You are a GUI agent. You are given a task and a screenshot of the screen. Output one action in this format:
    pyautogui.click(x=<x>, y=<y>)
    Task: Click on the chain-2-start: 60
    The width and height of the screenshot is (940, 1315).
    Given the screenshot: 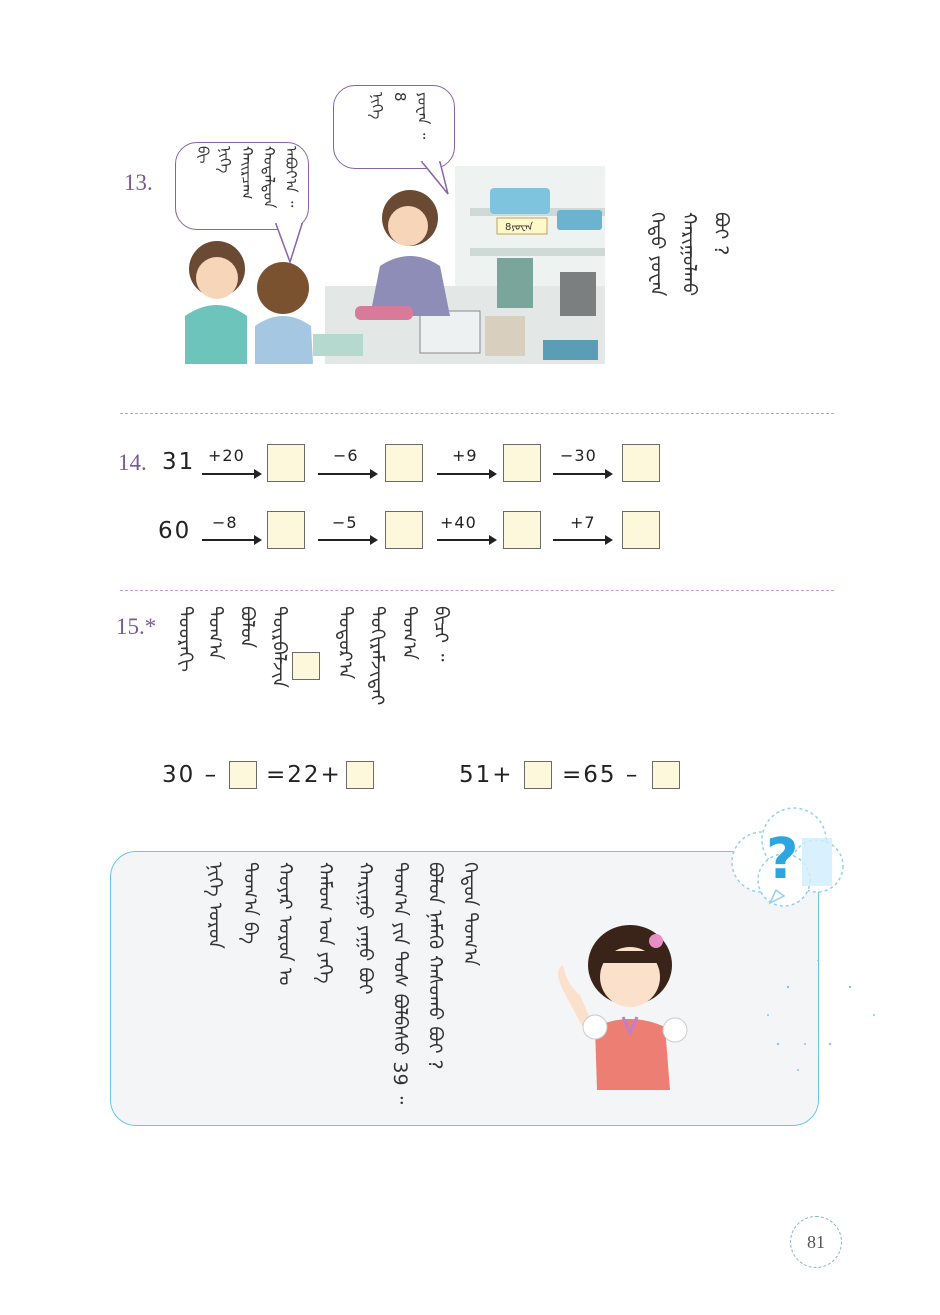 What is the action you would take?
    pyautogui.click(x=175, y=531)
    